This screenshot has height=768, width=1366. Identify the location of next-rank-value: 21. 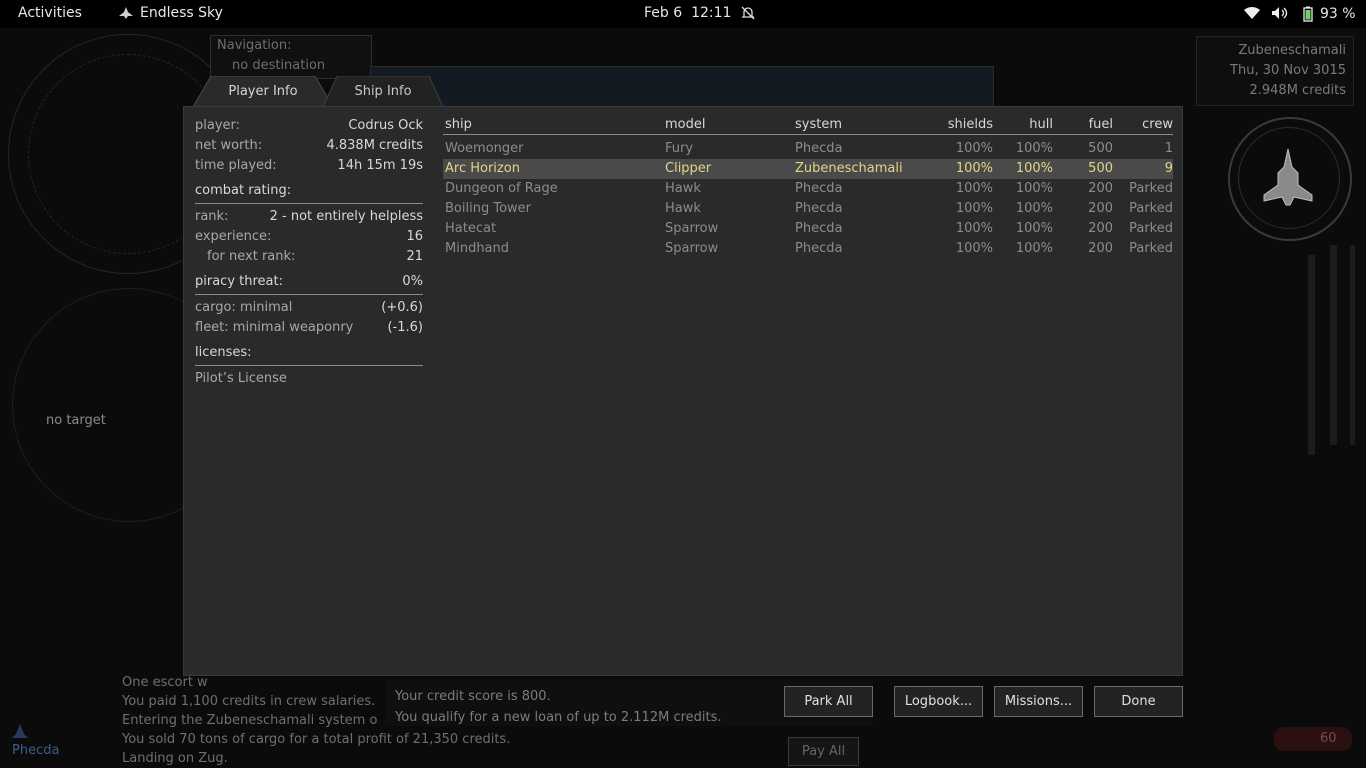
(414, 256).